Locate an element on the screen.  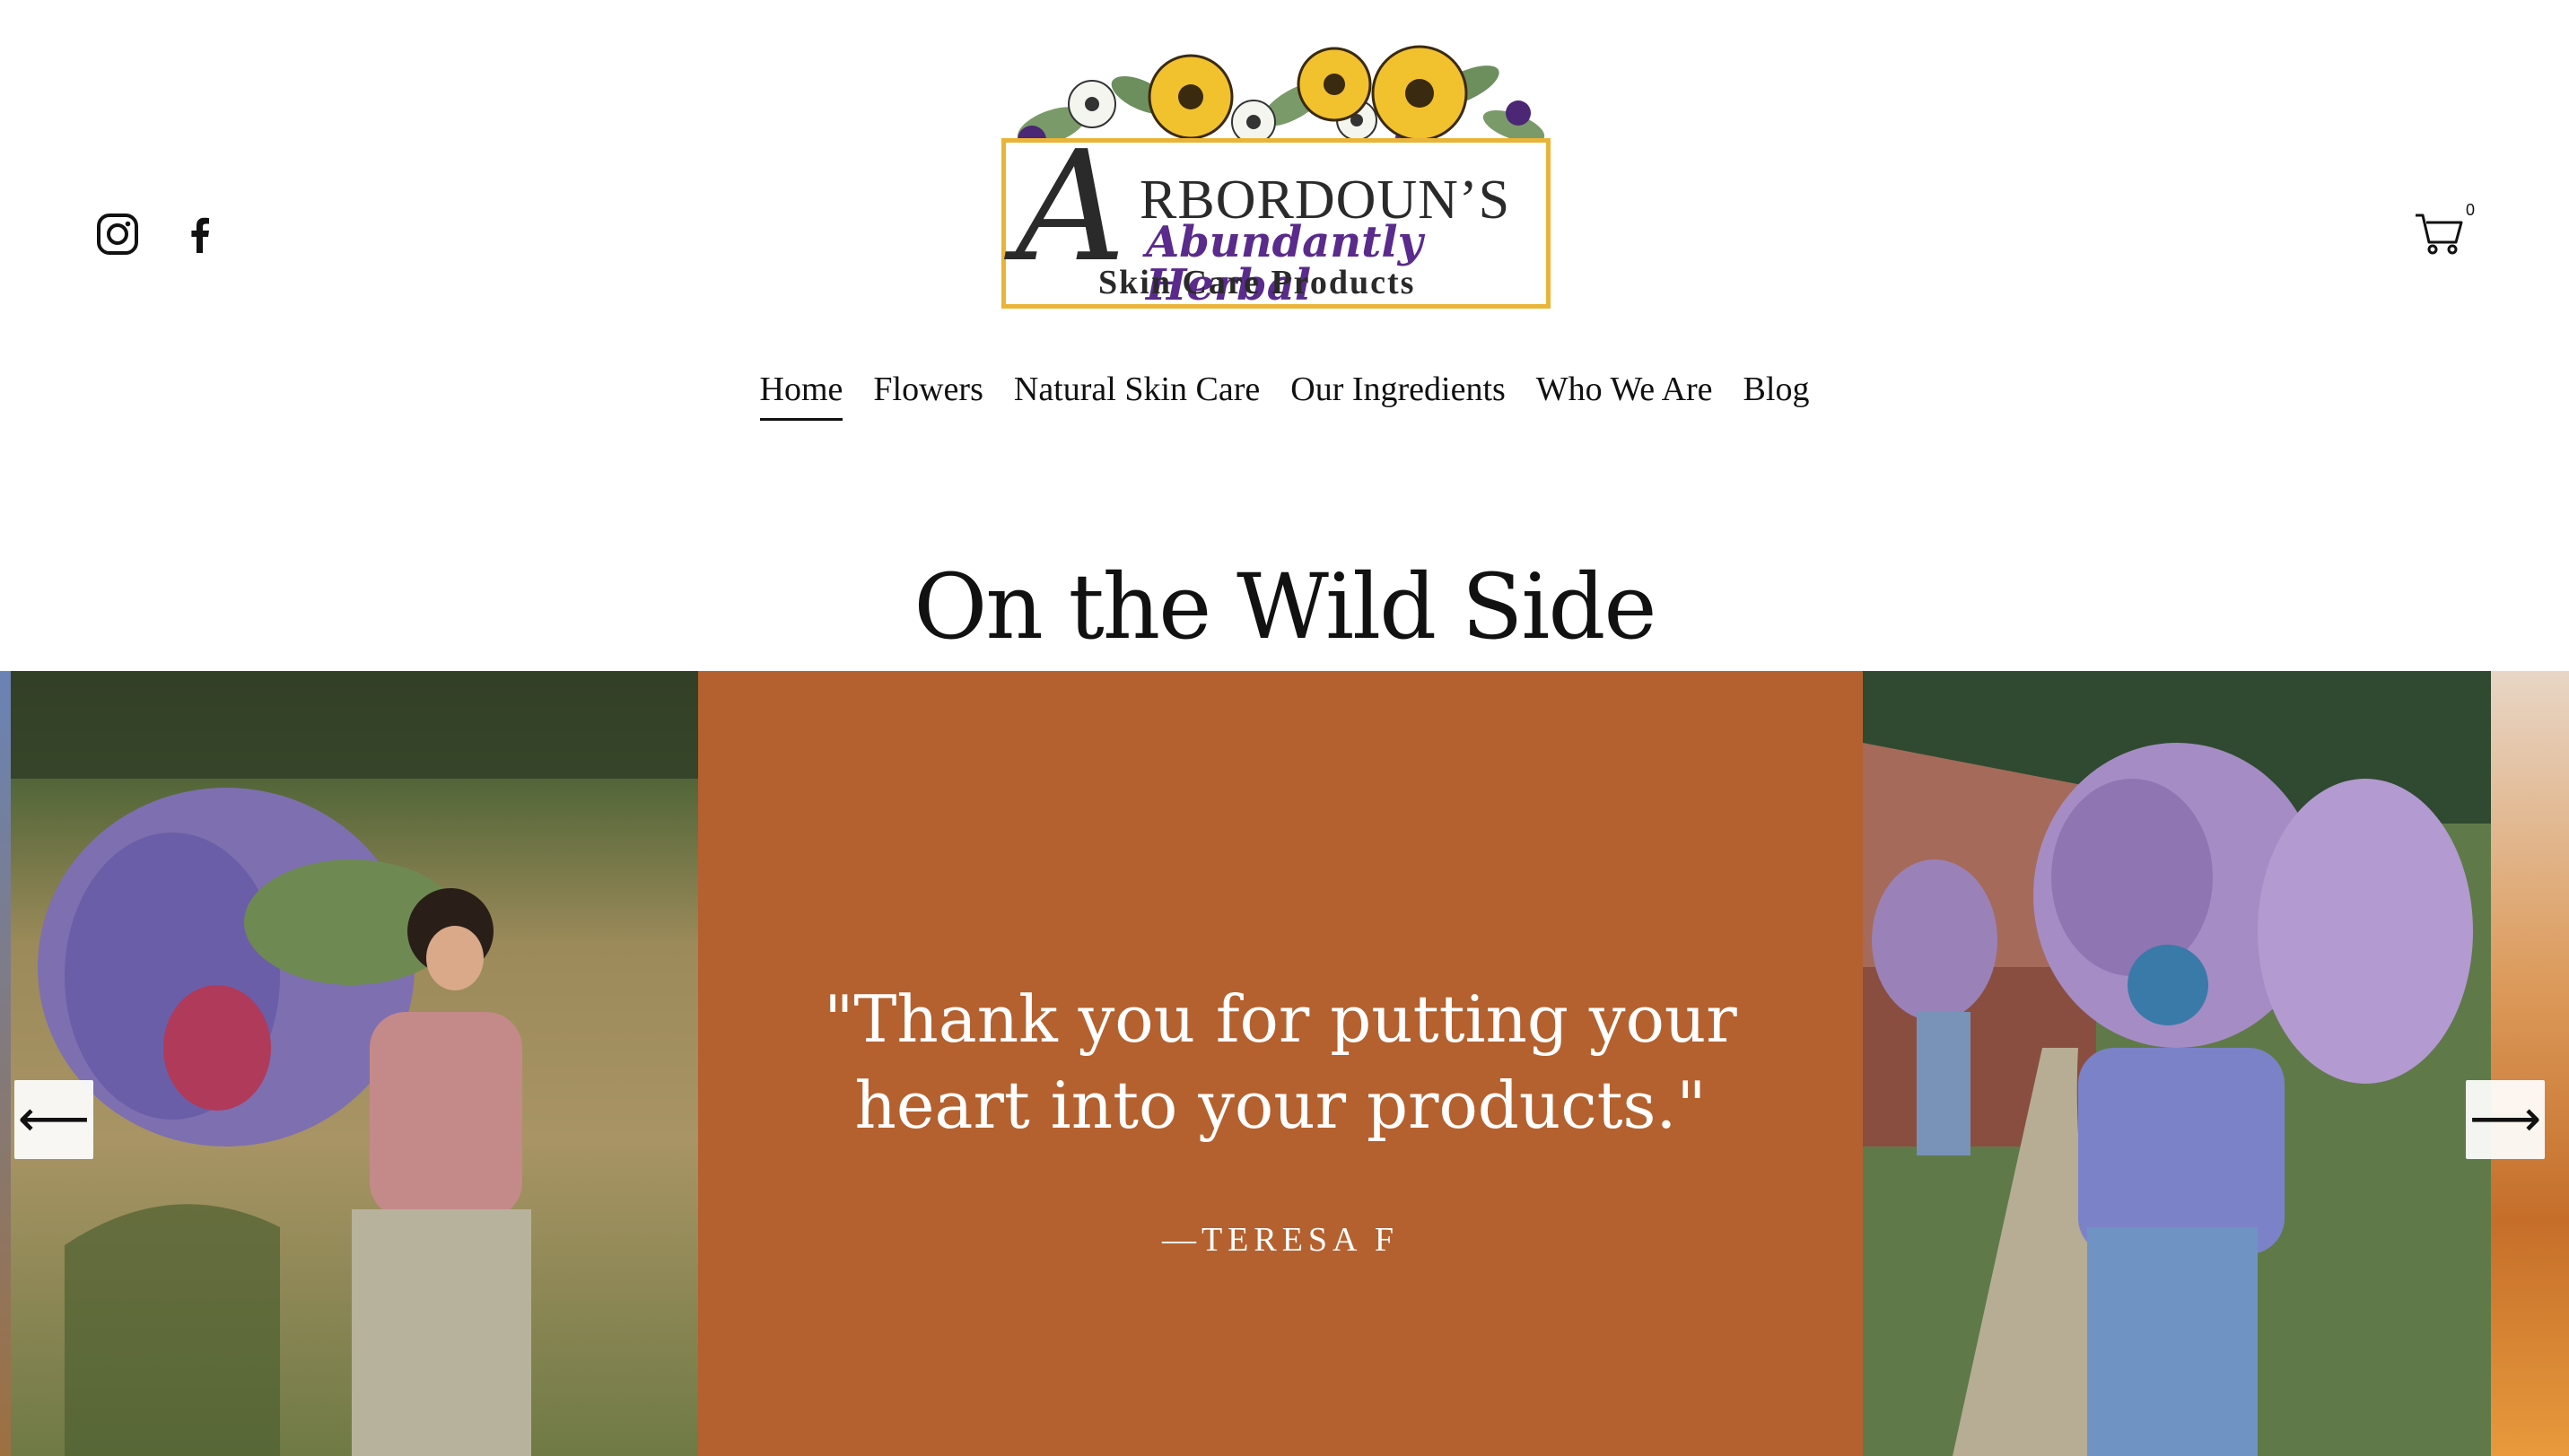
arrow-right-icon: ⟶ is located at coordinates (2505, 1119).